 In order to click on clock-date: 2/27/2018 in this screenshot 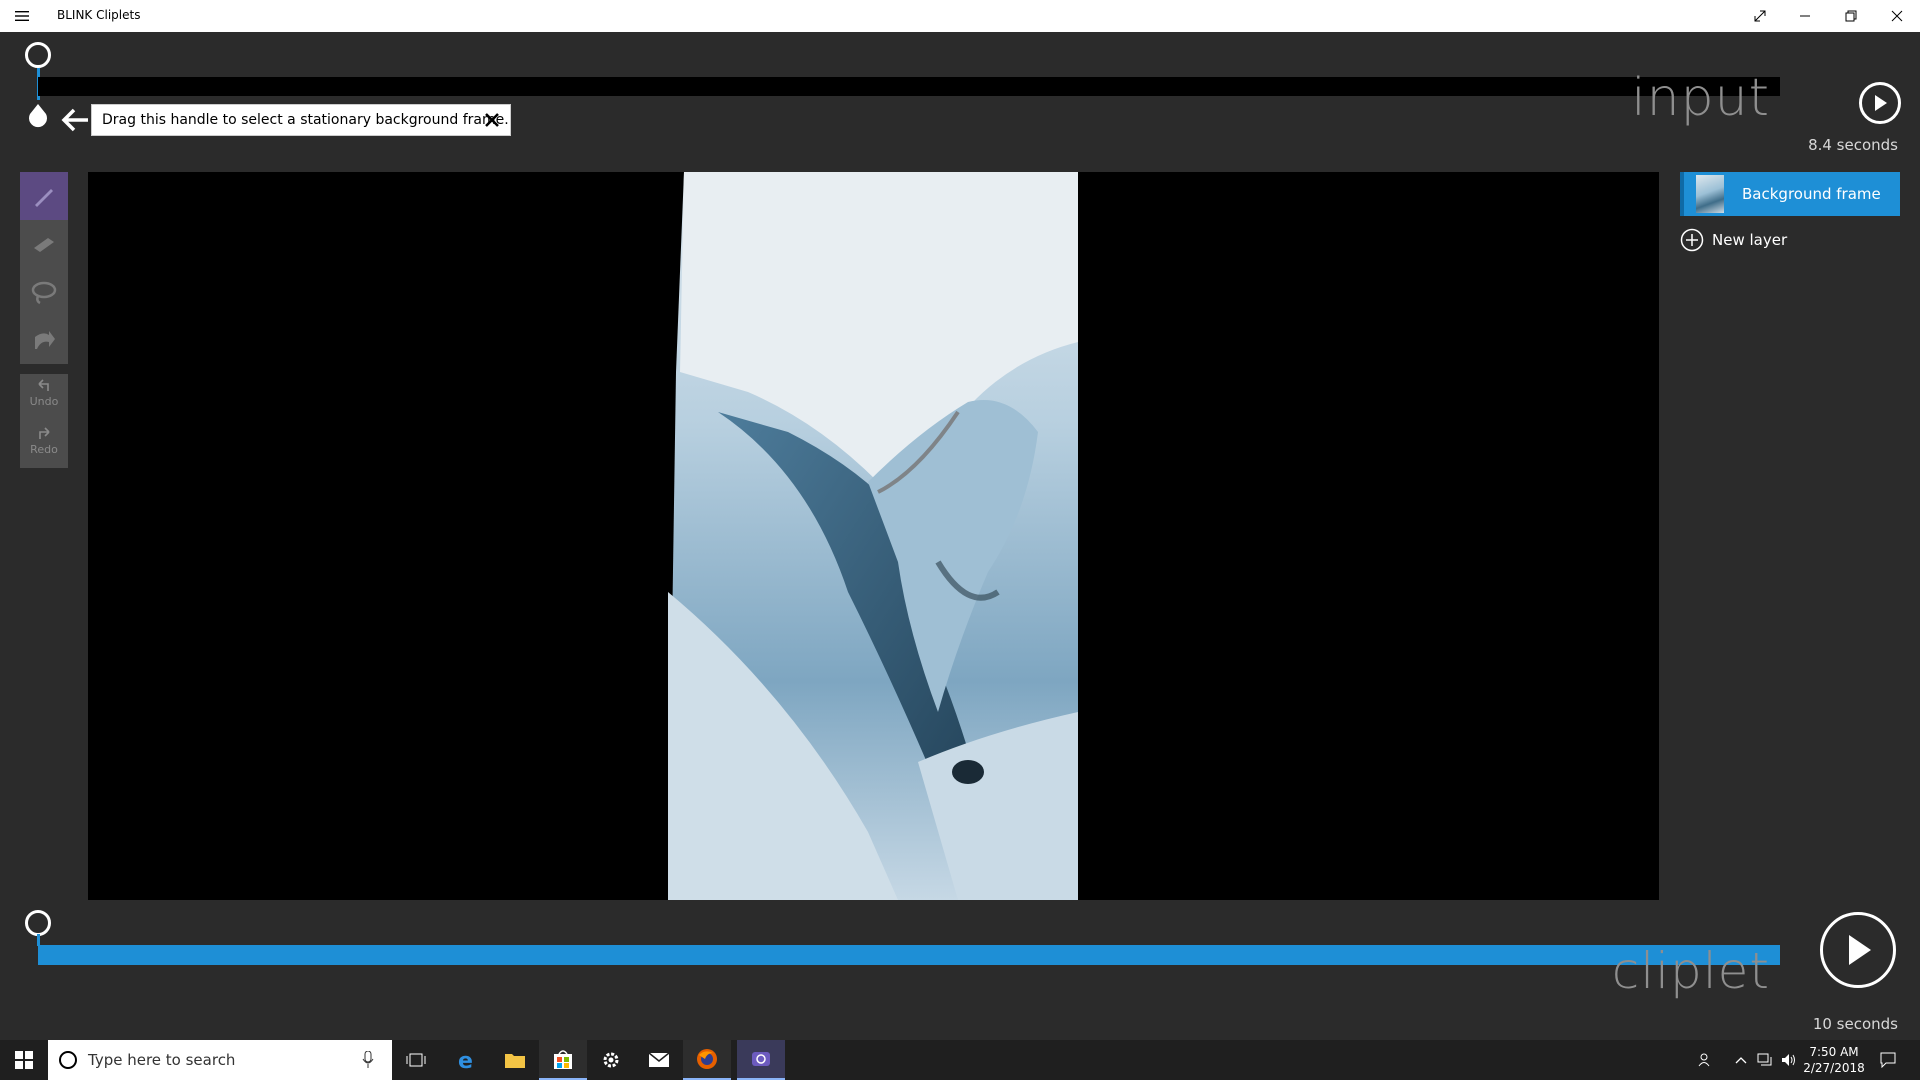, I will do `click(1834, 1068)`.